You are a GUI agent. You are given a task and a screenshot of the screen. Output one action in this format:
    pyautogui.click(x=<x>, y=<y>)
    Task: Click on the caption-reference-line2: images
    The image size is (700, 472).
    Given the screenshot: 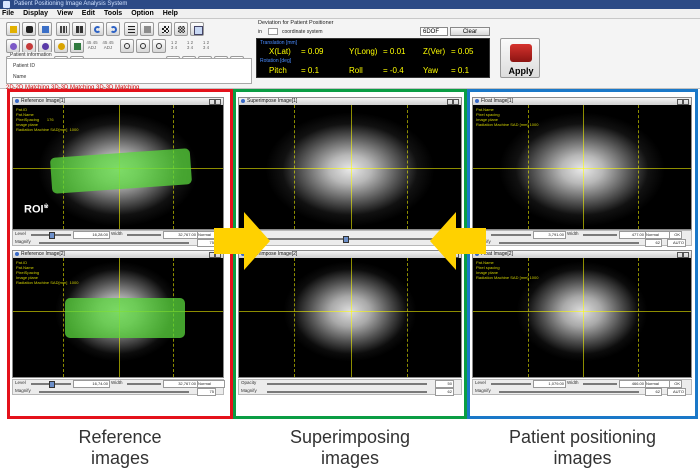 What is the action you would take?
    pyautogui.click(x=120, y=458)
    